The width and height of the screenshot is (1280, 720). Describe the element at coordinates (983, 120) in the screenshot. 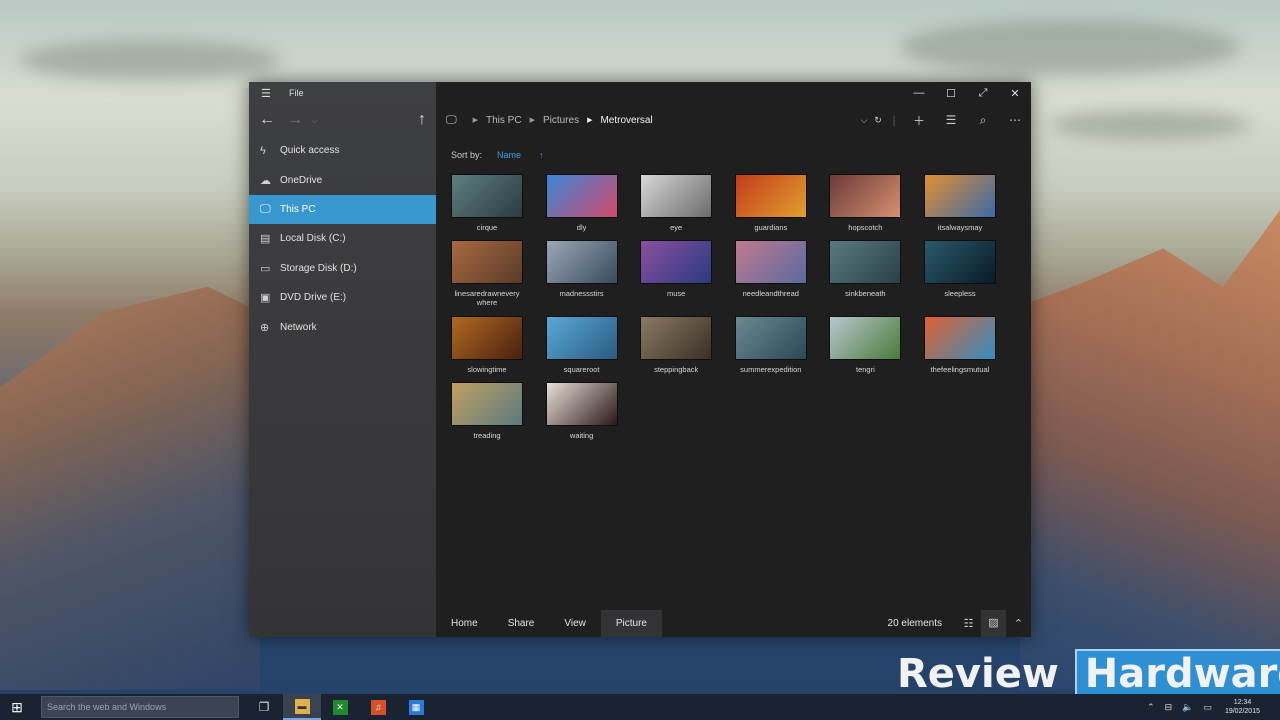

I see `search-icon: ⌕` at that location.